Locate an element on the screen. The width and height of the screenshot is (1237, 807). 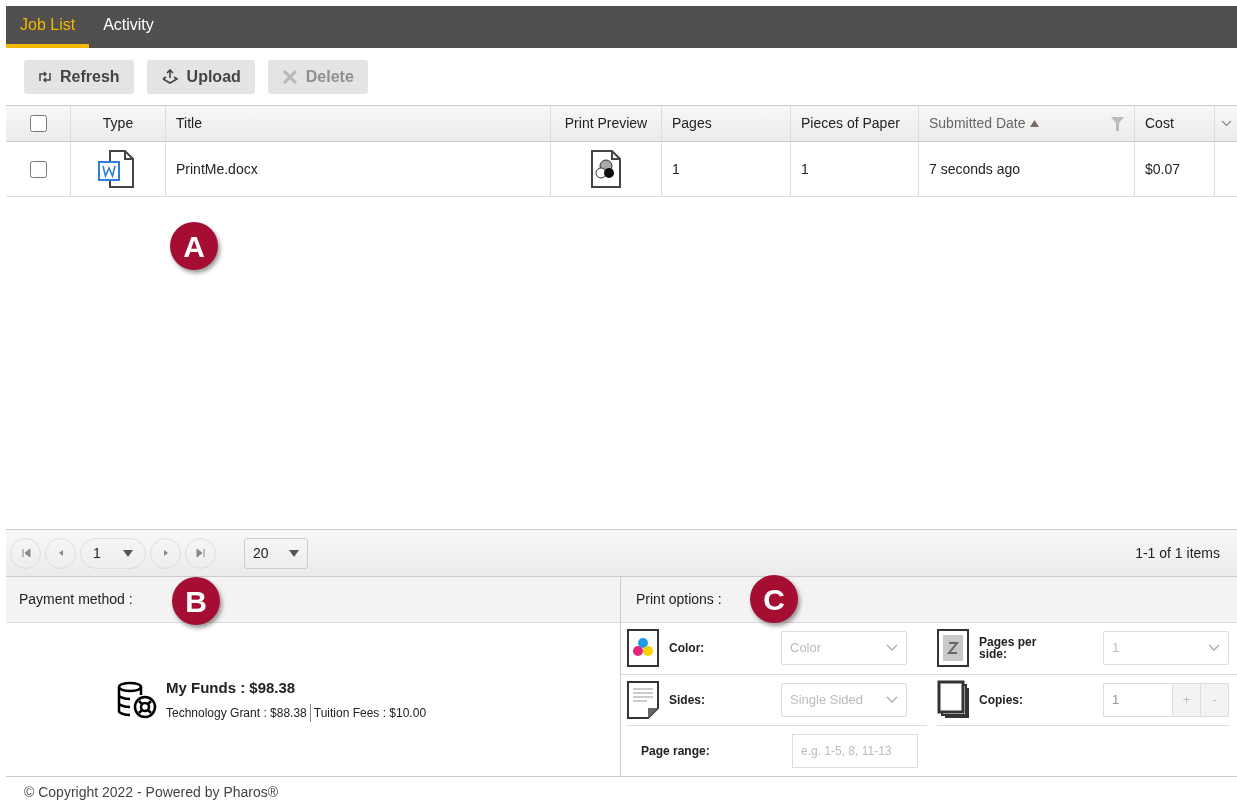
table-cell-text: $0.07 is located at coordinates (1163, 169).